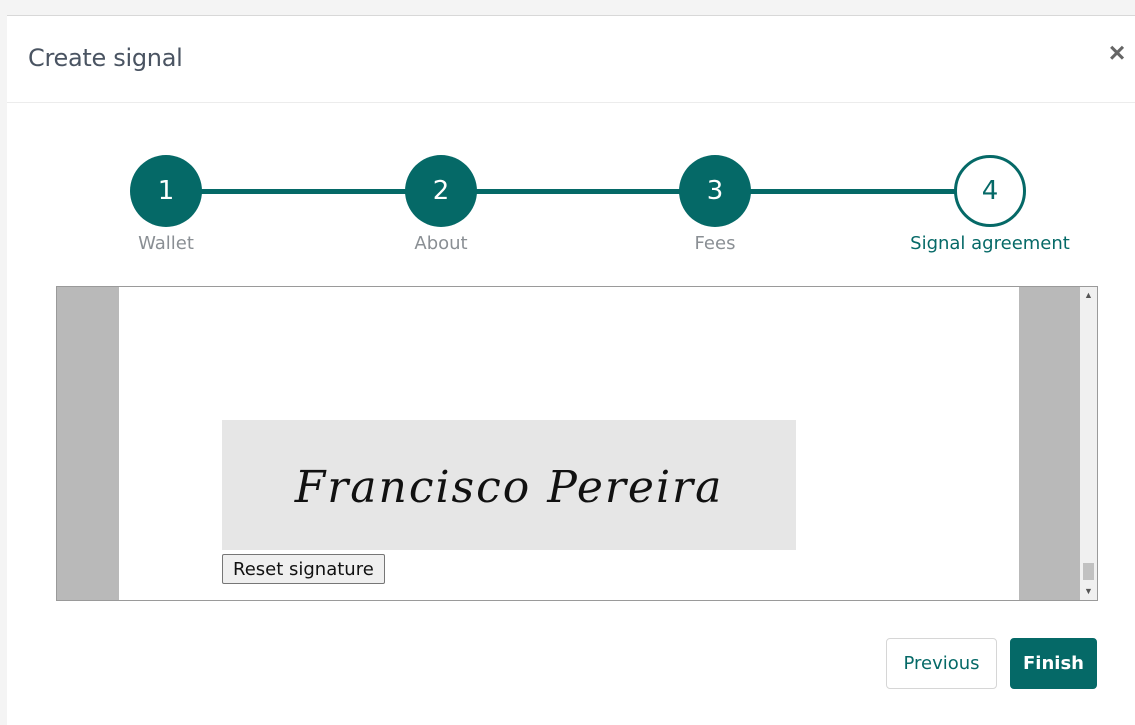 This screenshot has height=725, width=1135. I want to click on signature-text: Francisco Pereira, so click(509, 487).